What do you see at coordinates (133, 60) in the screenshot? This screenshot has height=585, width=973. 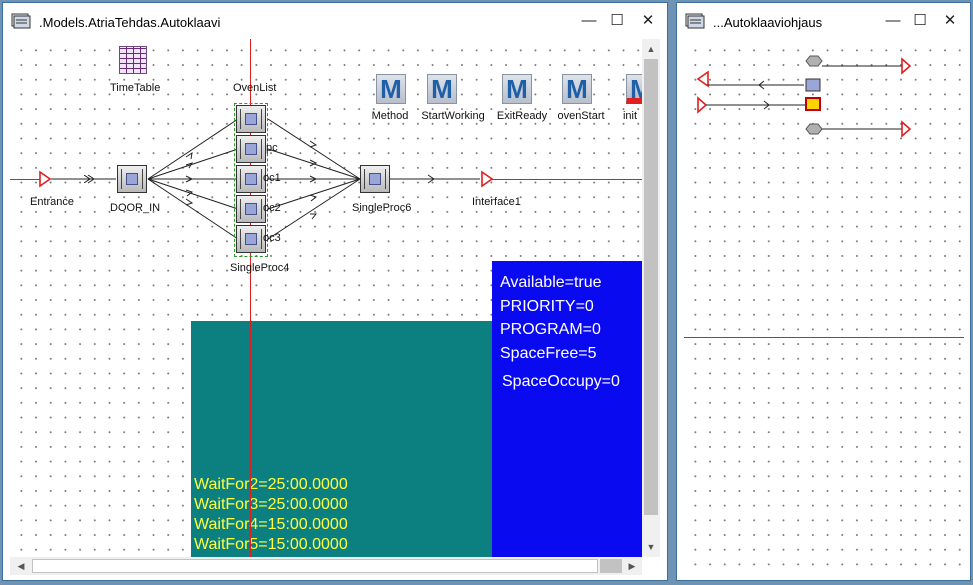 I see `timetable-icon` at bounding box center [133, 60].